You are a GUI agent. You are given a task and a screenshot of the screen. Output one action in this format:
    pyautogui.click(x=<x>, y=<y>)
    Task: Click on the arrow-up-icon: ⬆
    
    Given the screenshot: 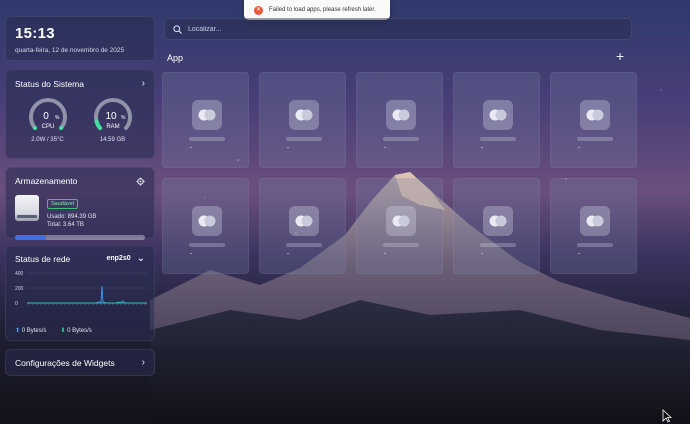 What is the action you would take?
    pyautogui.click(x=18, y=331)
    